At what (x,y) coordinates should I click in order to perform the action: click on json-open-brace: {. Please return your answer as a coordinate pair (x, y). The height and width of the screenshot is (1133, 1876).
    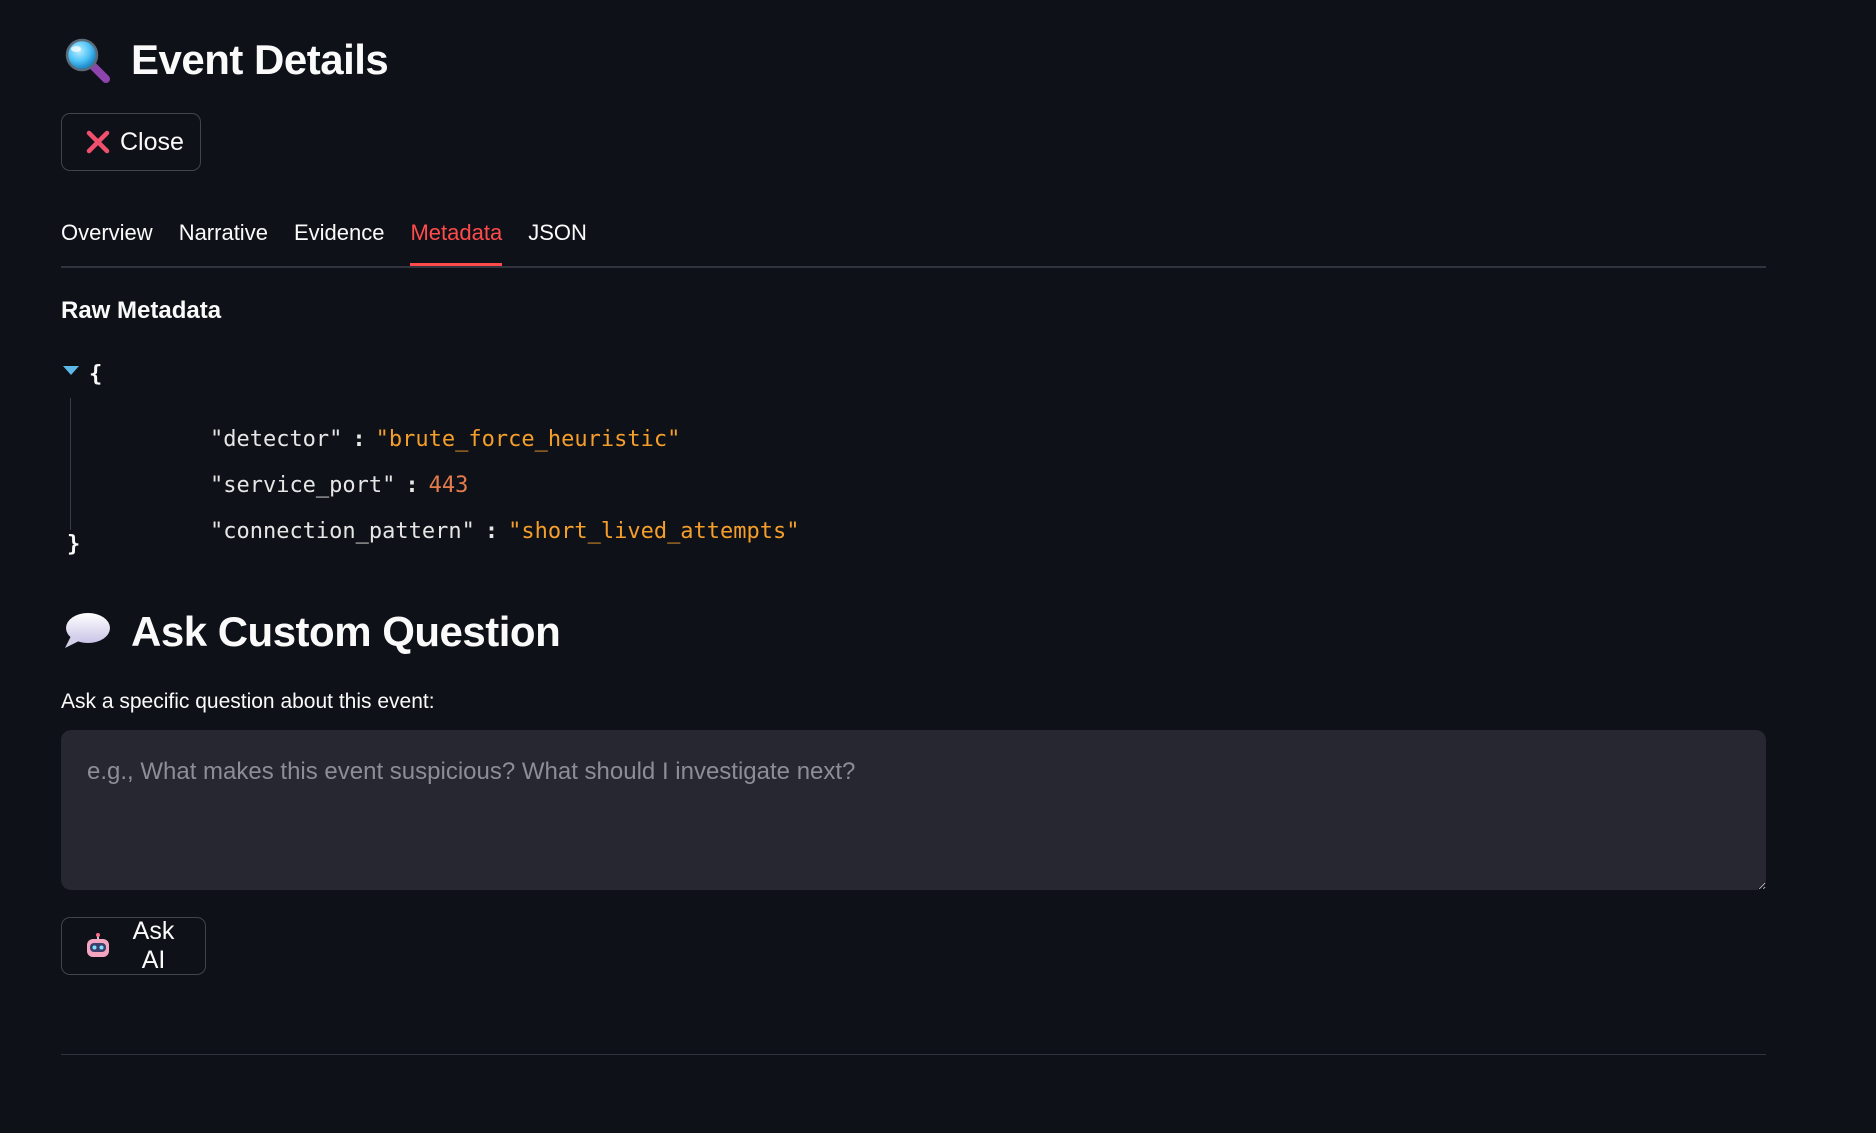
    Looking at the image, I should click on (96, 374).